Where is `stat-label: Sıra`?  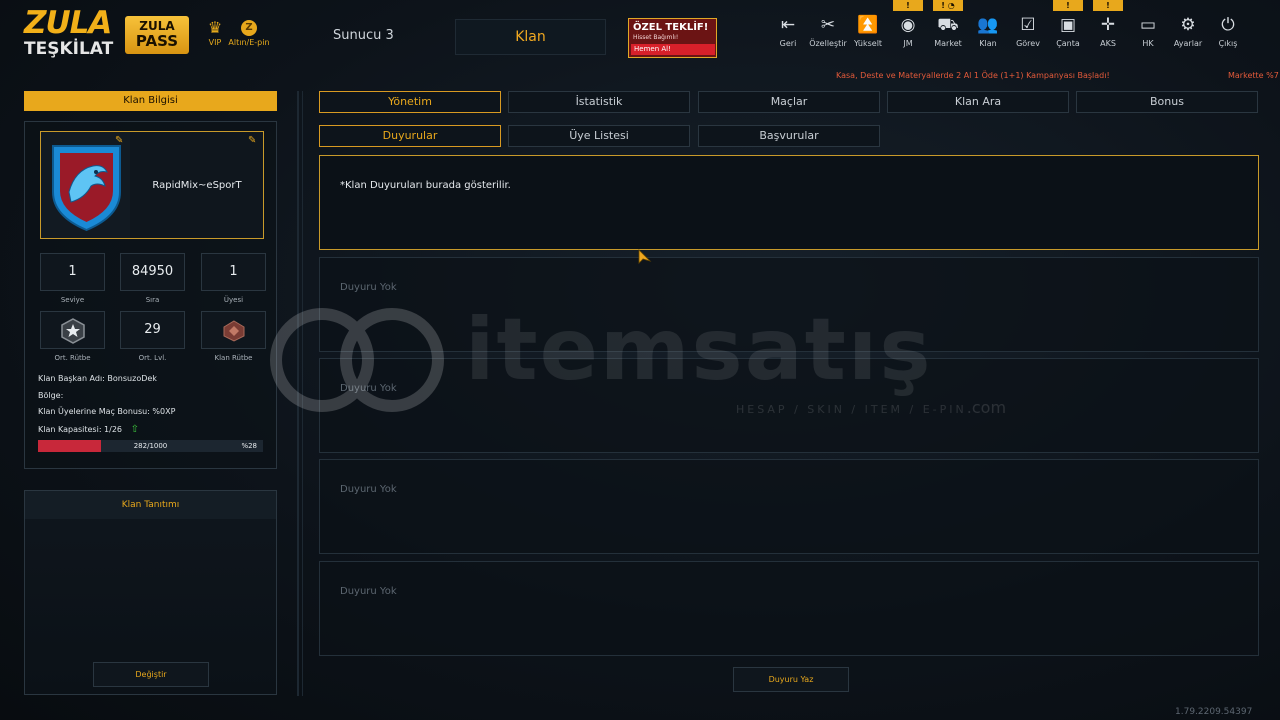
stat-label: Sıra is located at coordinates (152, 300).